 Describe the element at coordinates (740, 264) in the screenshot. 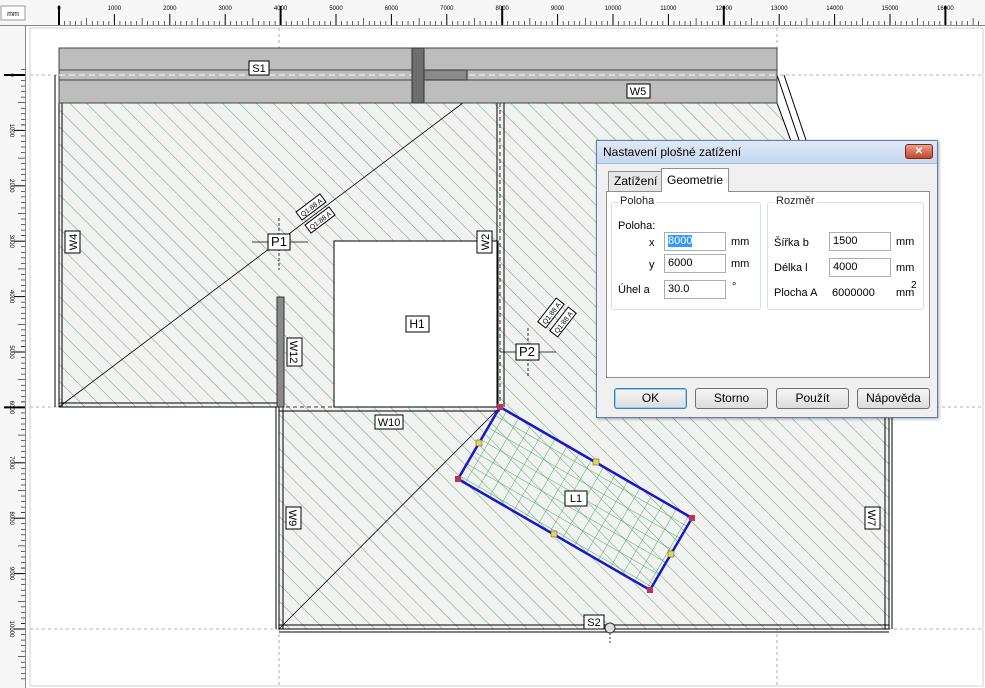

I see `y-unit: mm` at that location.